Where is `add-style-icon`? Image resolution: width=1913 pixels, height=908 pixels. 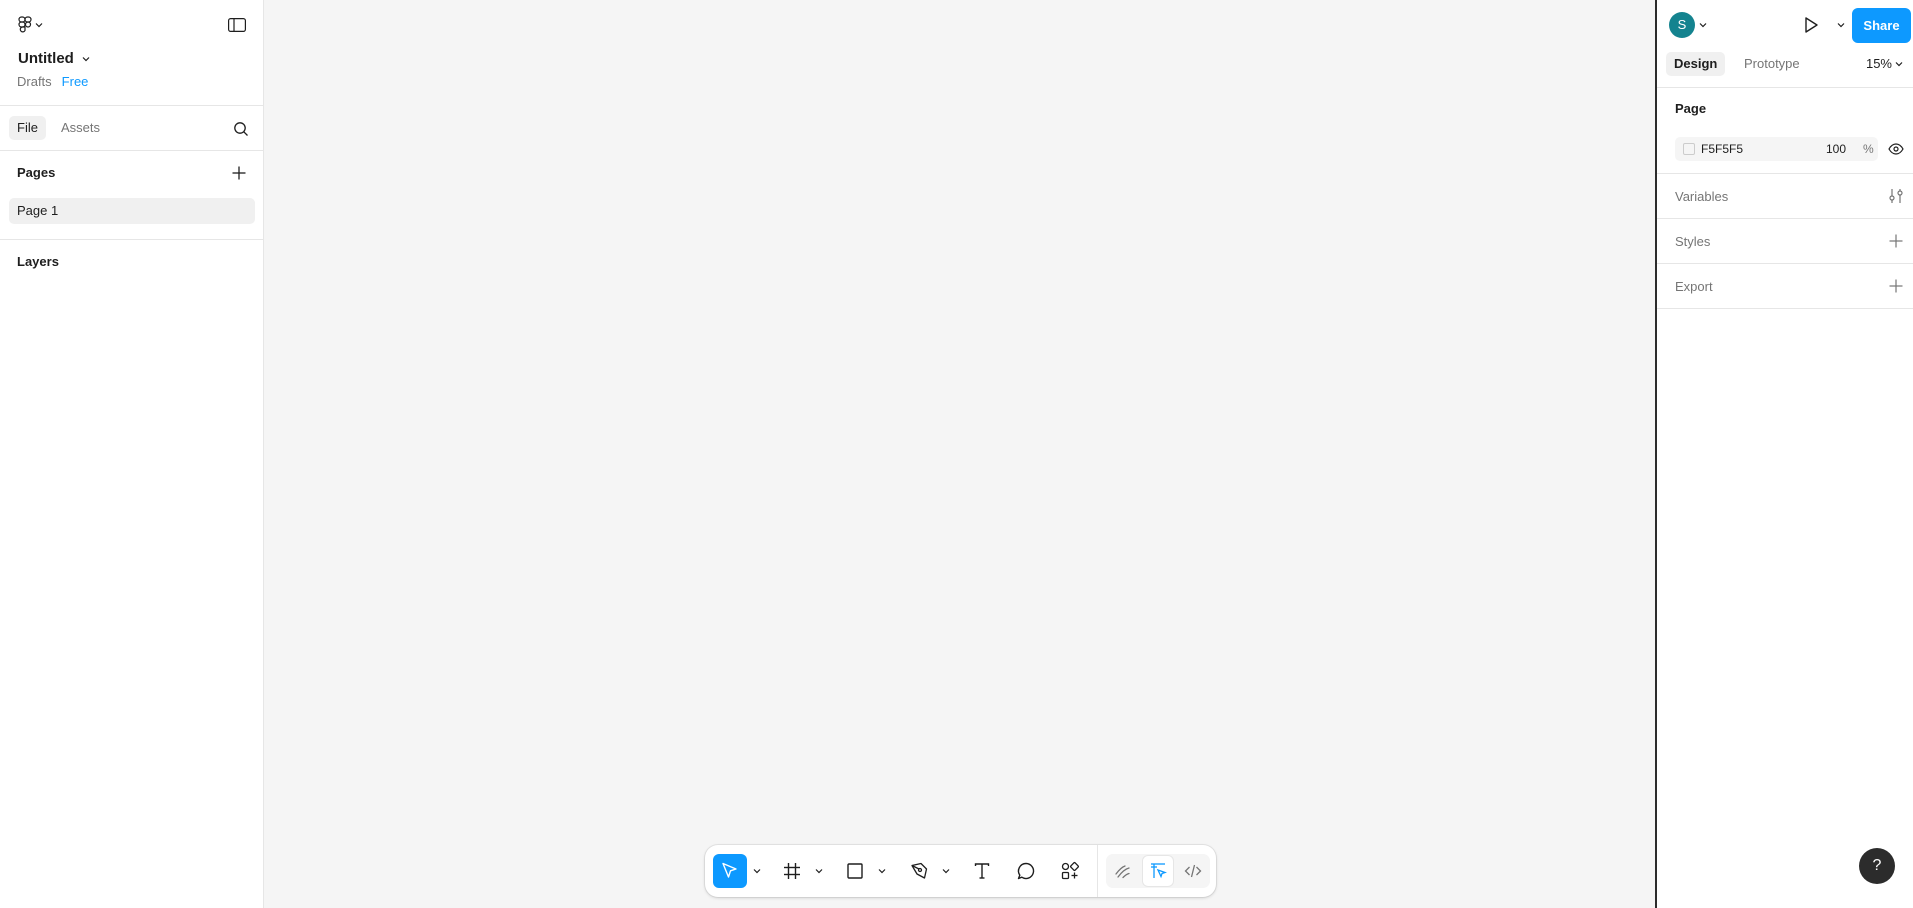
add-style-icon is located at coordinates (1896, 241).